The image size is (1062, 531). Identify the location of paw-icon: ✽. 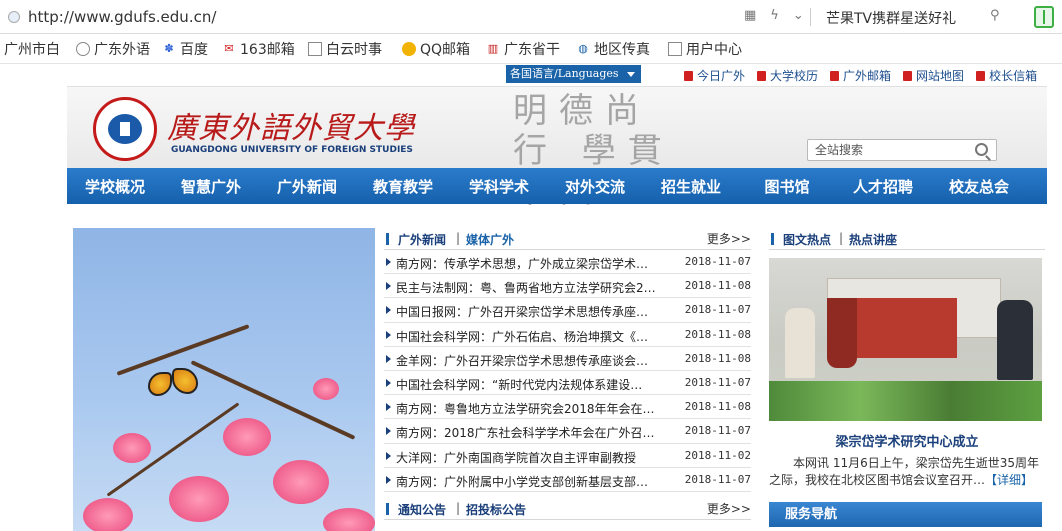
(169, 48).